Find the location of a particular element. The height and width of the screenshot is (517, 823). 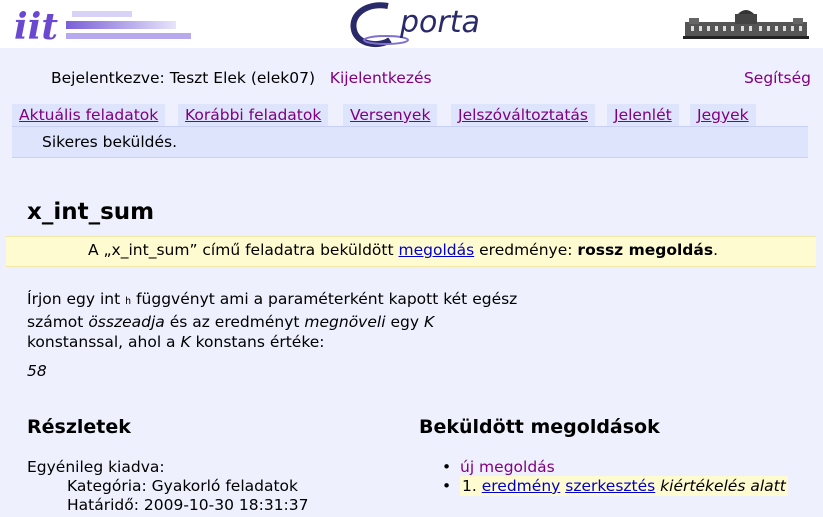

logged-in-user: Bejelentkezve: Teszt Elek (elek07) is located at coordinates (183, 78).